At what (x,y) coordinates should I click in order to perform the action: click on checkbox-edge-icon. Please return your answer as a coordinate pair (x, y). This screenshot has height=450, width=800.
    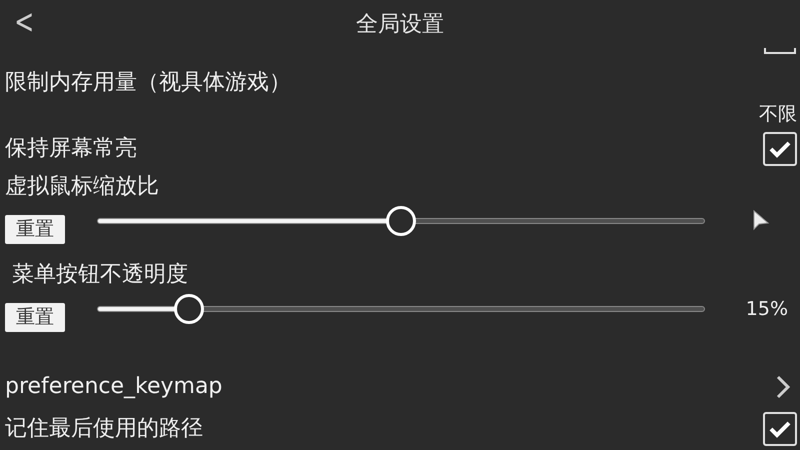
    Looking at the image, I should click on (780, 52).